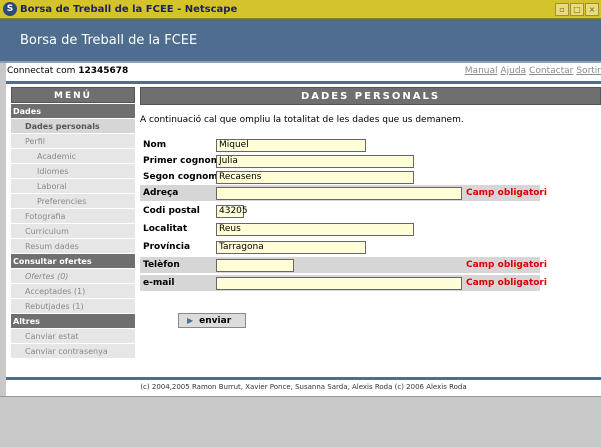 This screenshot has width=601, height=447. I want to click on form-row: Codi postal 43205, so click(340, 211).